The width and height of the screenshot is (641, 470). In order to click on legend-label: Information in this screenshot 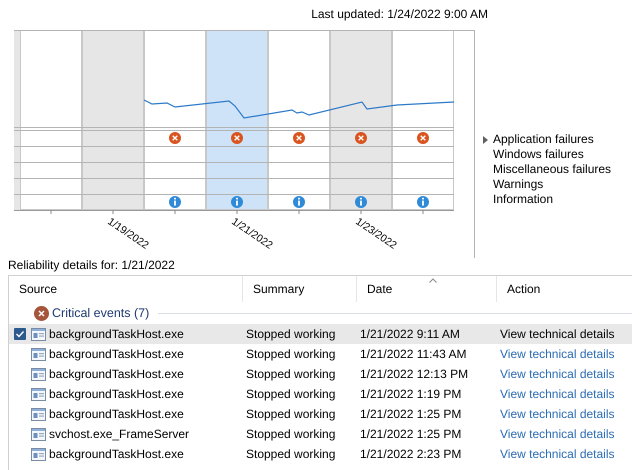, I will do `click(523, 199)`.